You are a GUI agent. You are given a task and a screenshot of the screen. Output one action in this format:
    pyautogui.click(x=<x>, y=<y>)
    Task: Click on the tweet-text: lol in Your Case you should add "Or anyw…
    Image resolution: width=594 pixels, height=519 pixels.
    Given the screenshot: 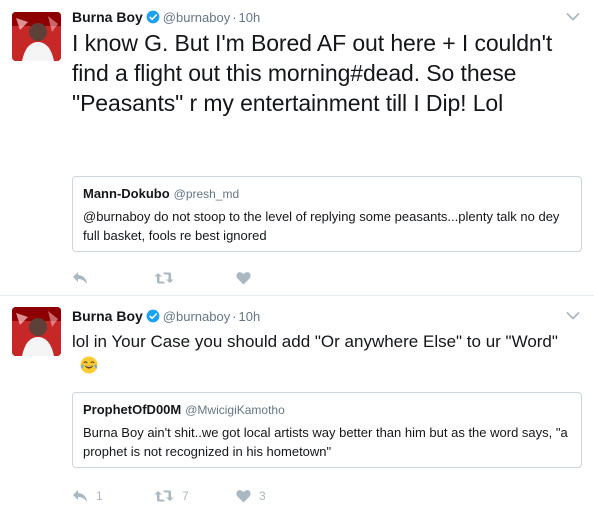 What is the action you would take?
    pyautogui.click(x=321, y=354)
    